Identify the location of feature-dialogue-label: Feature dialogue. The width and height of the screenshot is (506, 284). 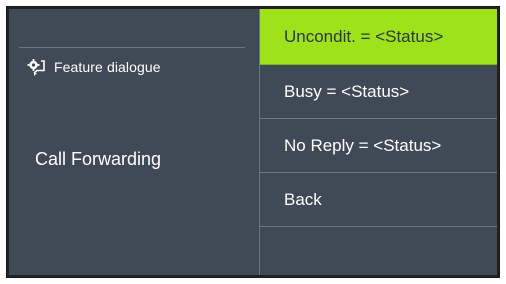
(107, 67).